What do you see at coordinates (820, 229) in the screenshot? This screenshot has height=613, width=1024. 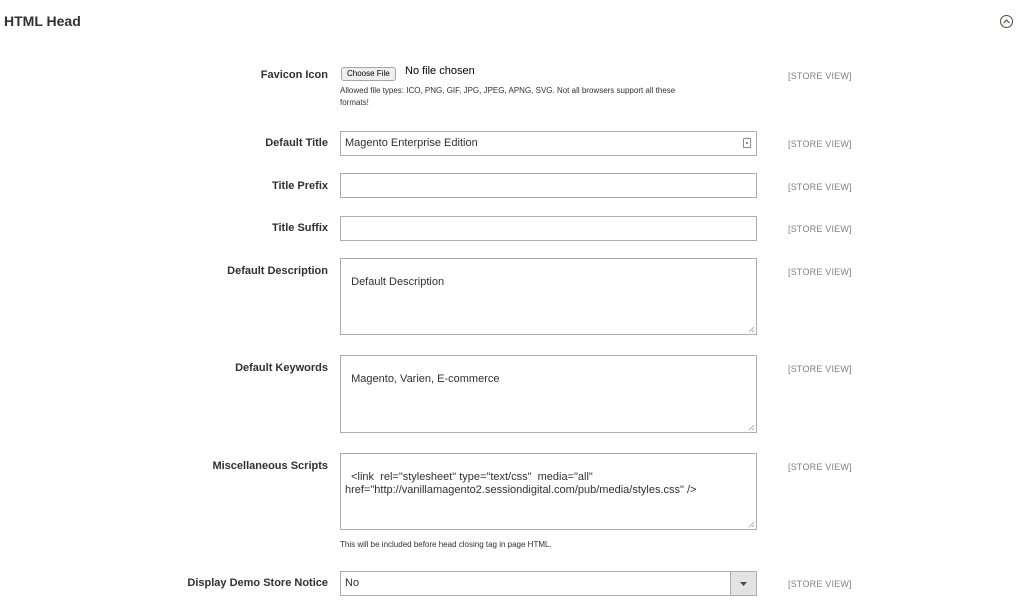 I see `title-suffix-scope: [STORE VIEW]` at bounding box center [820, 229].